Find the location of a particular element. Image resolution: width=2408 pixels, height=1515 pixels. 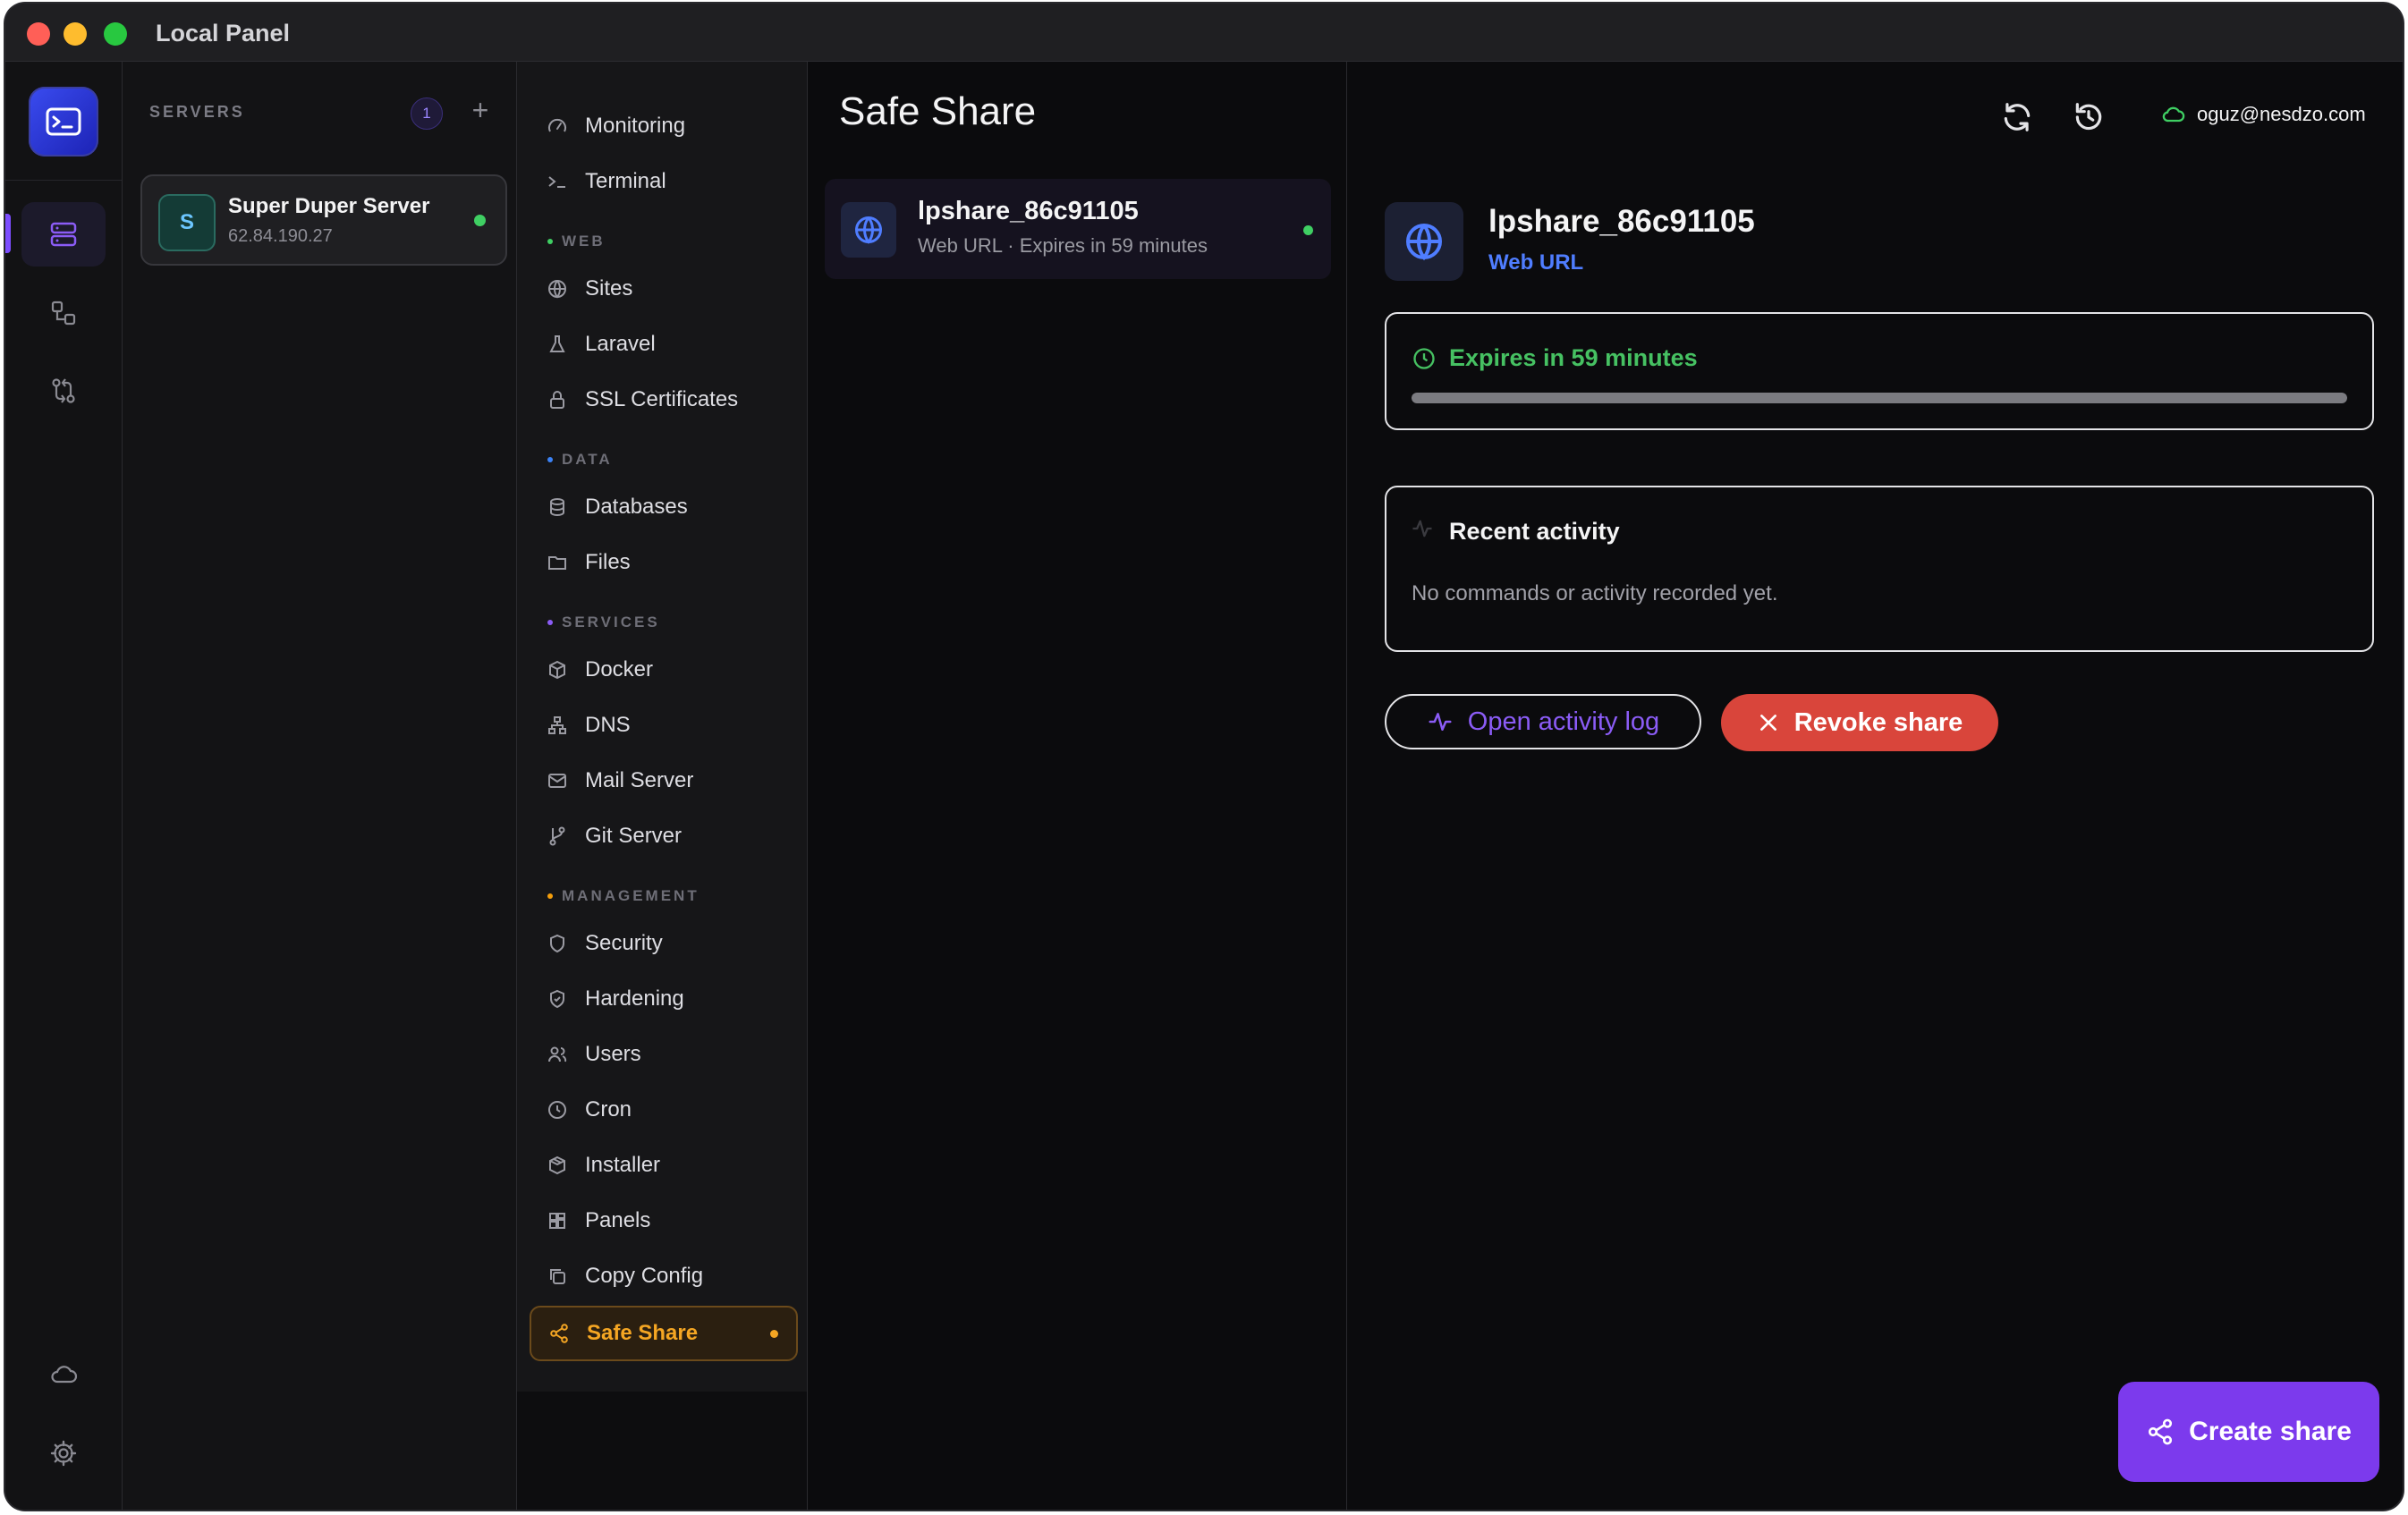

nav-section-management: MANAGEMENT is located at coordinates (624, 896).